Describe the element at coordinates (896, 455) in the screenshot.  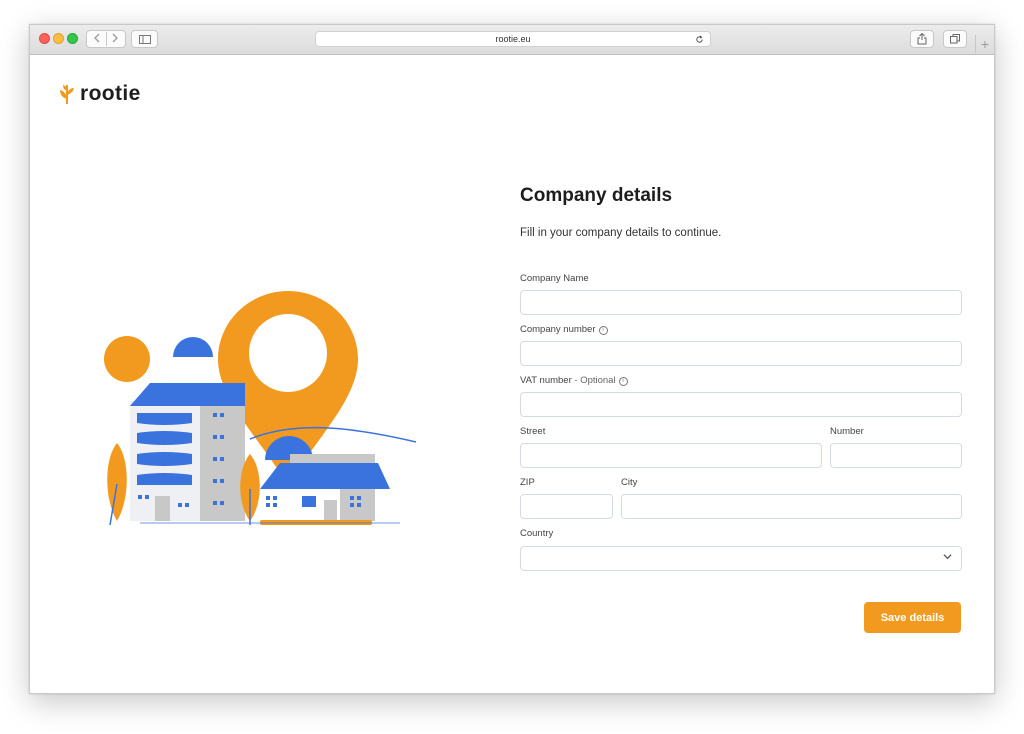
I see `number-field` at that location.